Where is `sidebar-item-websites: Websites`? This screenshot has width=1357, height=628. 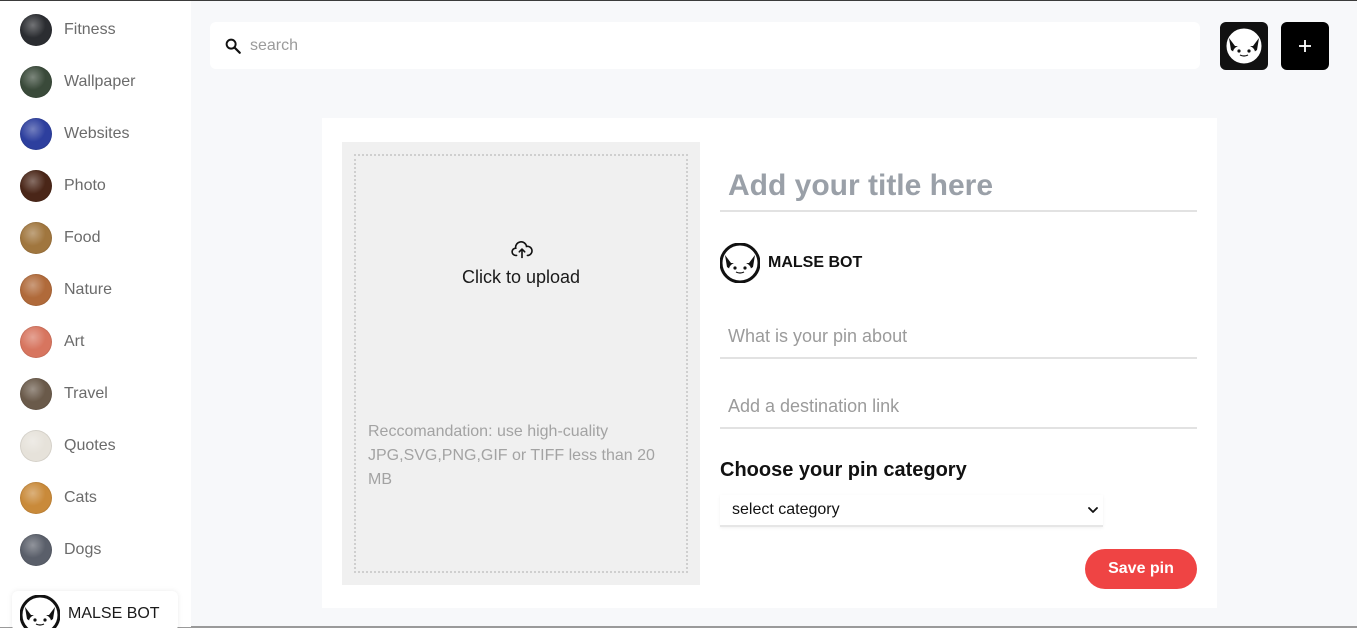 sidebar-item-websites: Websites is located at coordinates (100, 134).